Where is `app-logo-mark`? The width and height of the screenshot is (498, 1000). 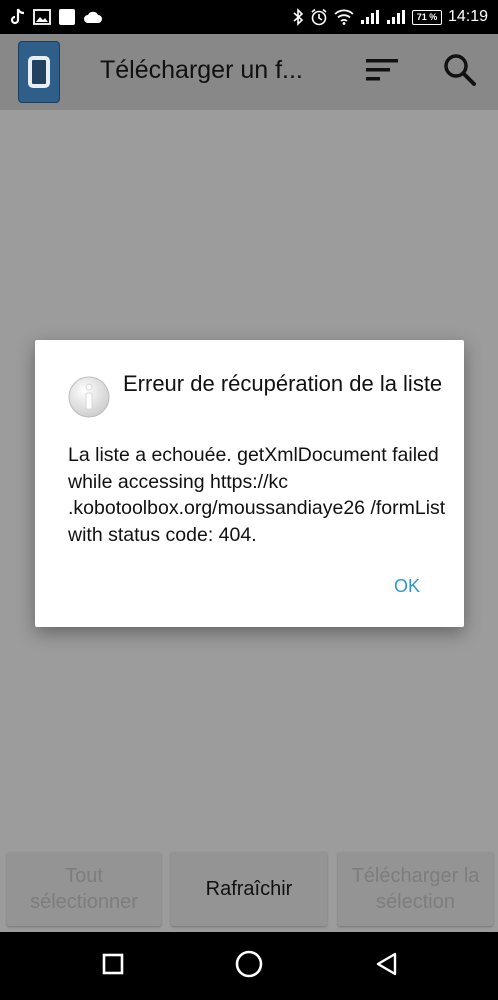 app-logo-mark is located at coordinates (39, 72).